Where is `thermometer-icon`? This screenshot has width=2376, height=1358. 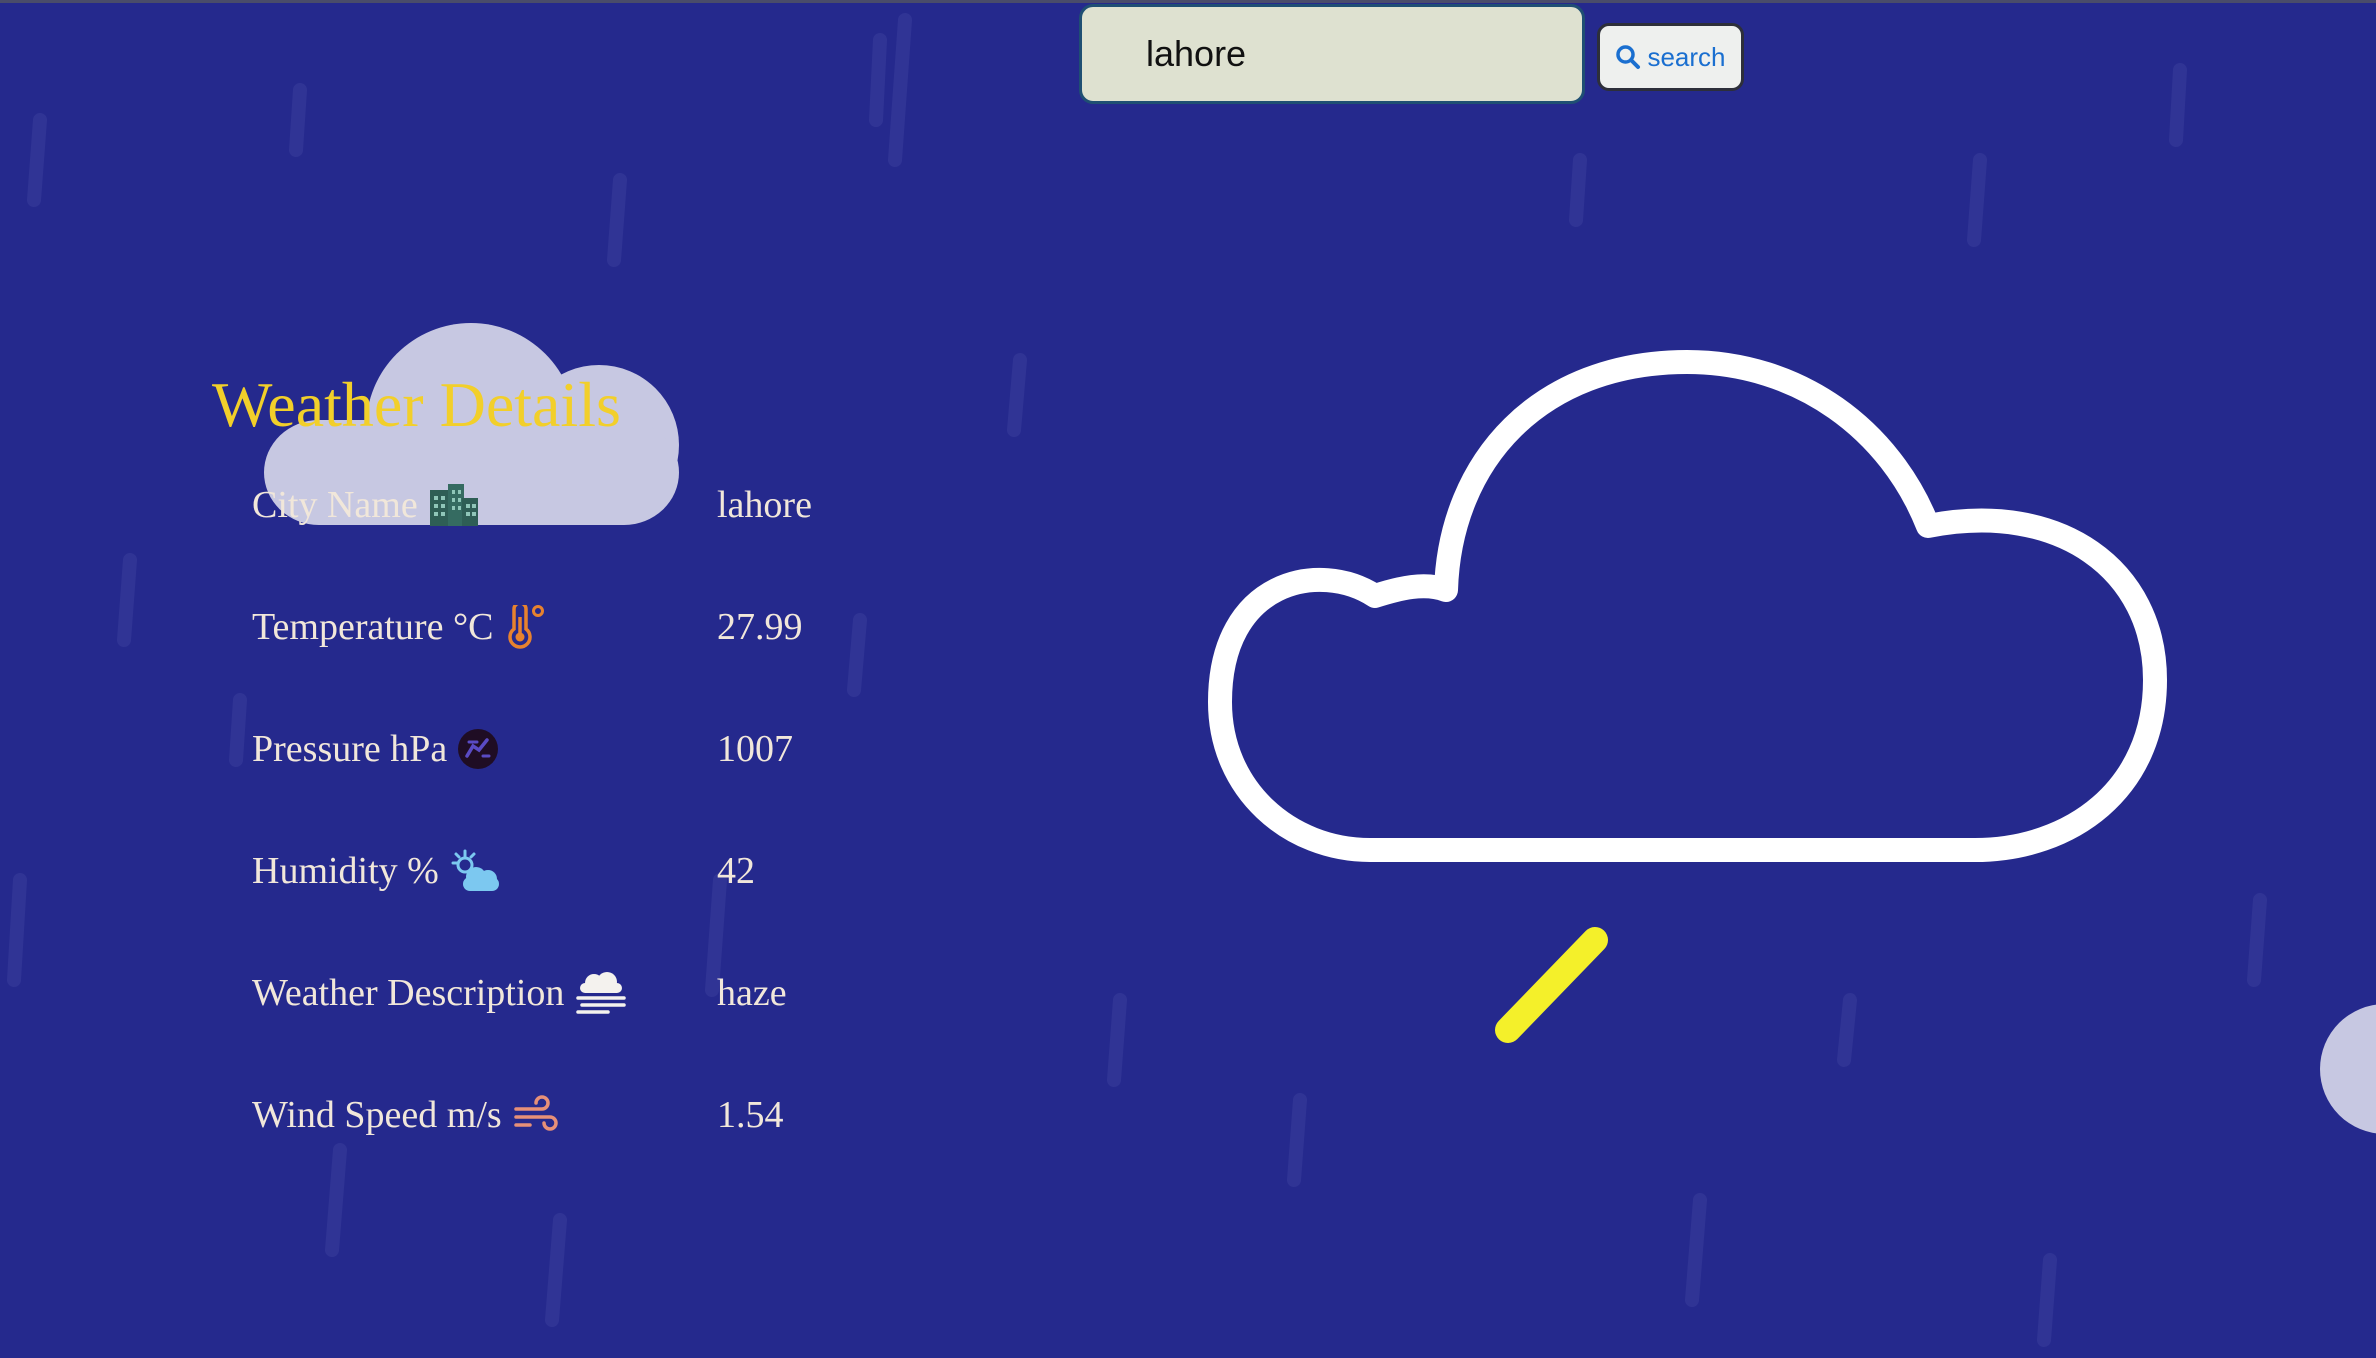 thermometer-icon is located at coordinates (526, 625).